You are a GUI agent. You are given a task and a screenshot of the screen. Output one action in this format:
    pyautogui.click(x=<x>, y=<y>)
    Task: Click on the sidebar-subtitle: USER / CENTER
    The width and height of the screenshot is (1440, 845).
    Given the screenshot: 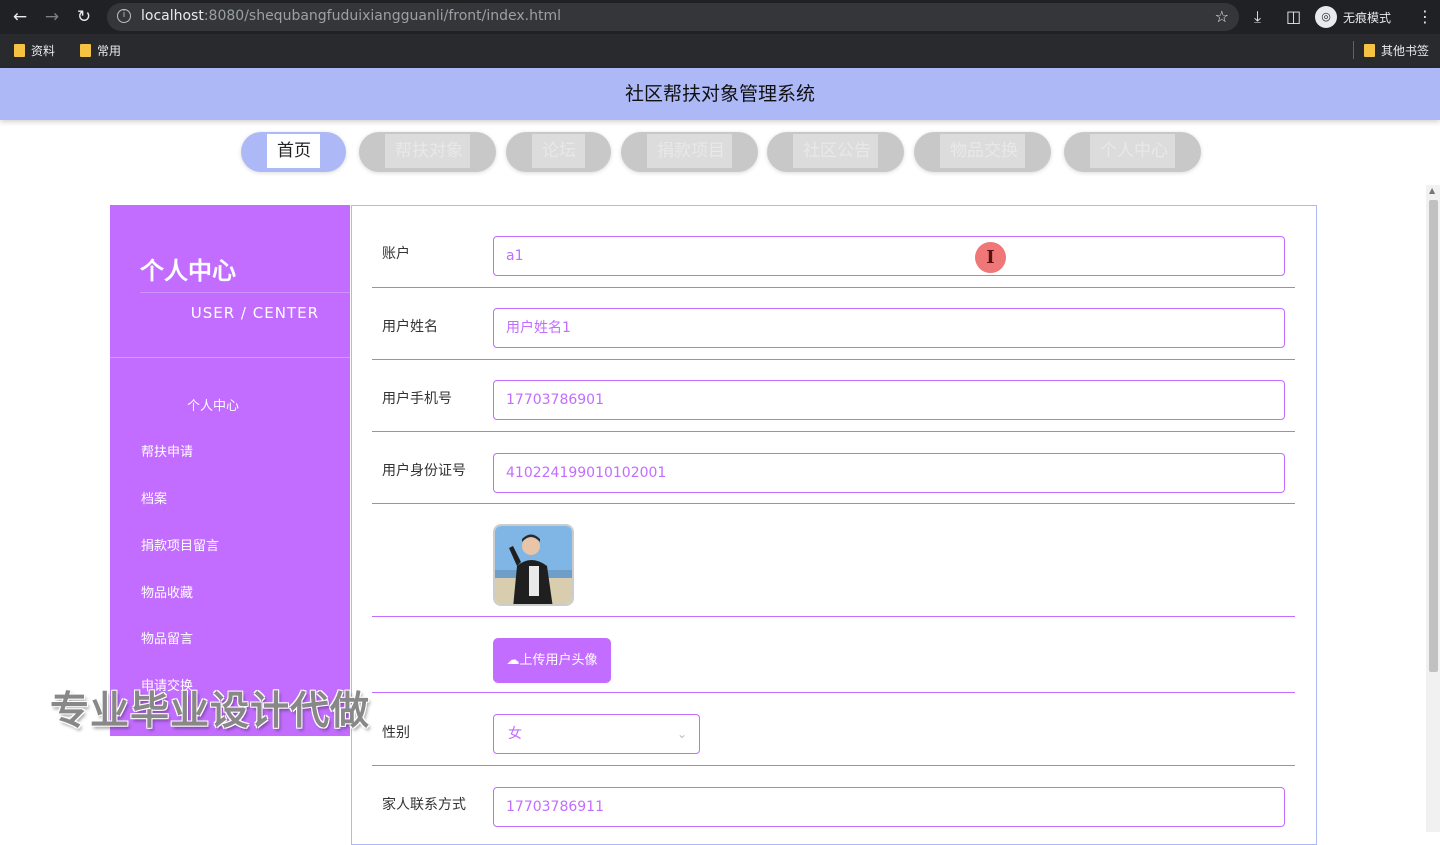 What is the action you would take?
    pyautogui.click(x=254, y=313)
    